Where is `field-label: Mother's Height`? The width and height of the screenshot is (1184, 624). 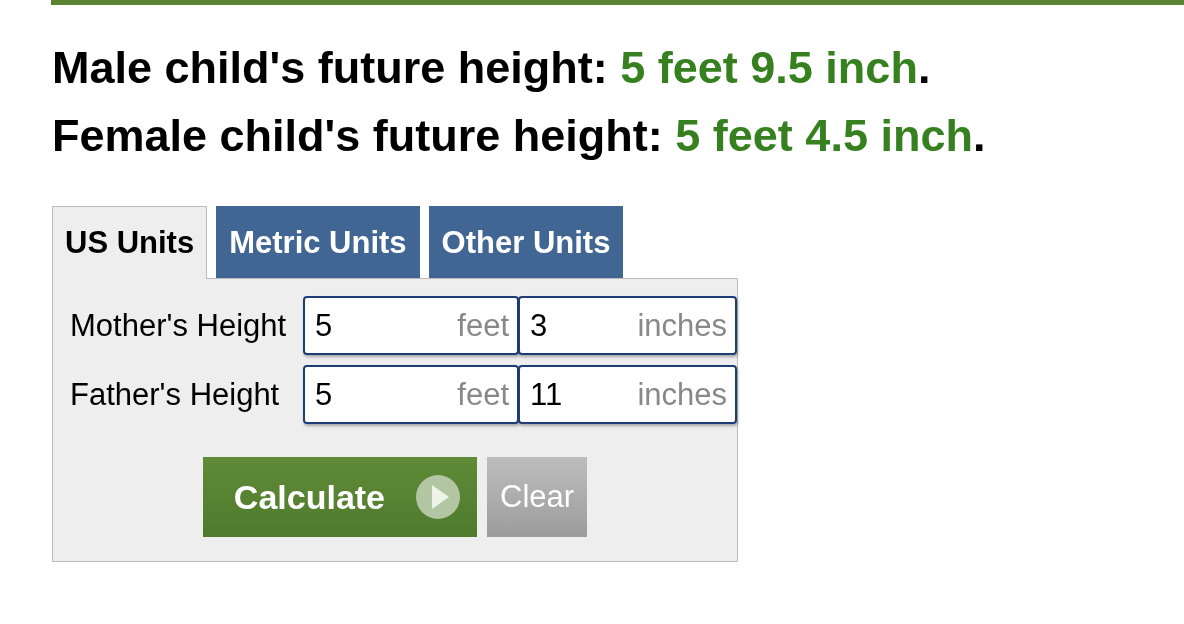 field-label: Mother's Height is located at coordinates (179, 325).